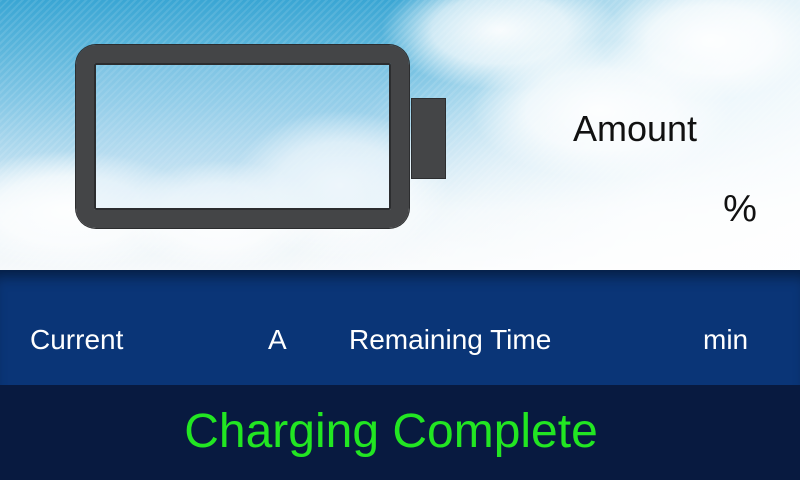  What do you see at coordinates (391, 431) in the screenshot?
I see `charging-status-message: Charging Complete` at bounding box center [391, 431].